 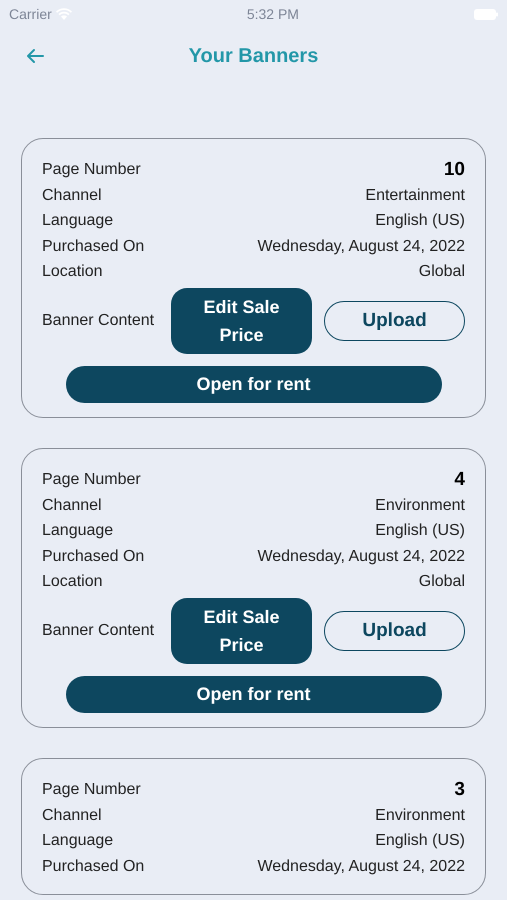 What do you see at coordinates (459, 790) in the screenshot?
I see `page-number: 3` at bounding box center [459, 790].